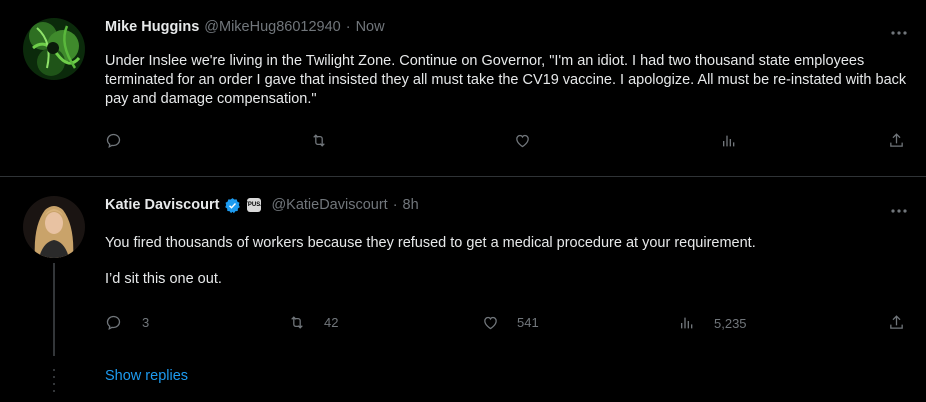 Image resolution: width=926 pixels, height=402 pixels. Describe the element at coordinates (730, 323) in the screenshot. I see `views-count: 5,235` at that location.